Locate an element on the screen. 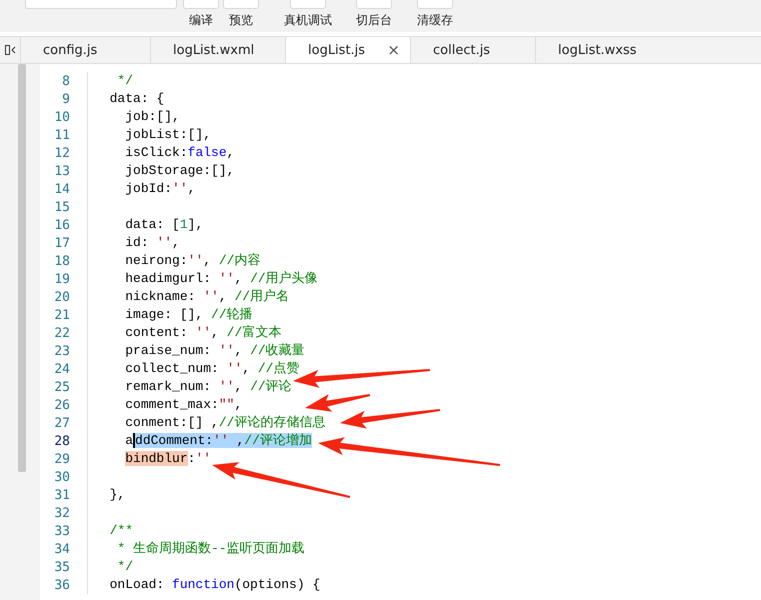  toolbar-button: 预览 is located at coordinates (241, 14).